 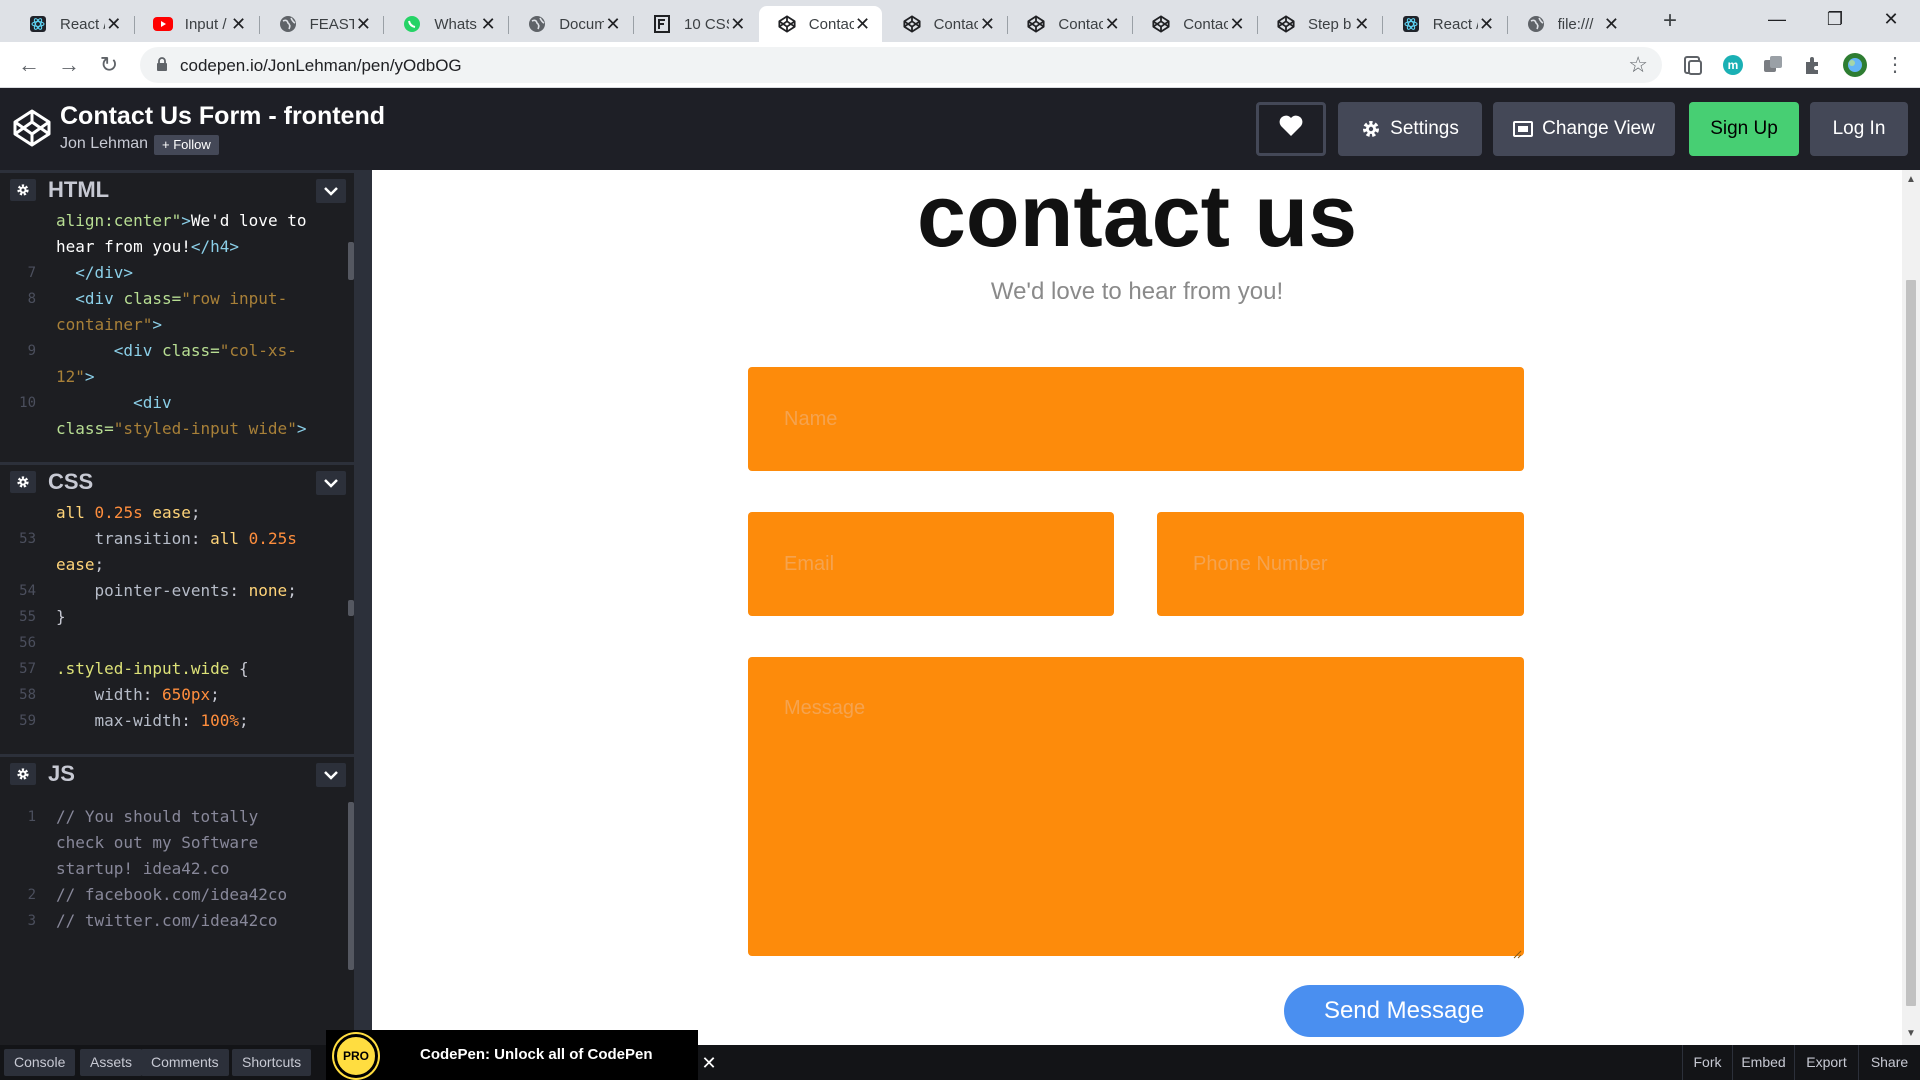 I want to click on export-button: Export, so click(x=1826, y=1062).